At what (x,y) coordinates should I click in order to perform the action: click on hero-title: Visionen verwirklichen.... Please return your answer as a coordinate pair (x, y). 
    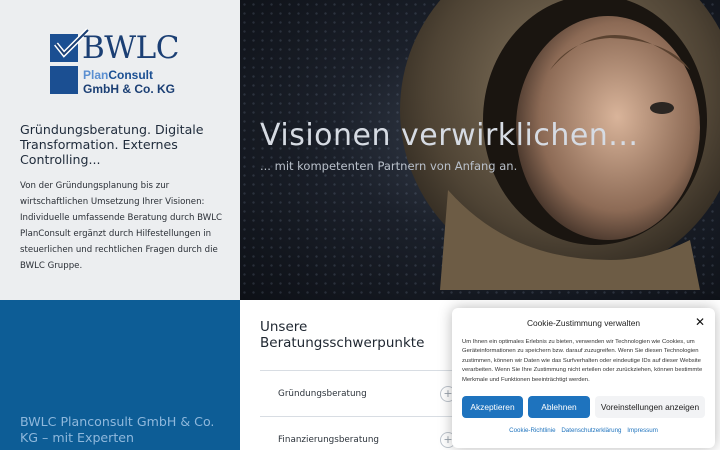
    Looking at the image, I should click on (449, 135).